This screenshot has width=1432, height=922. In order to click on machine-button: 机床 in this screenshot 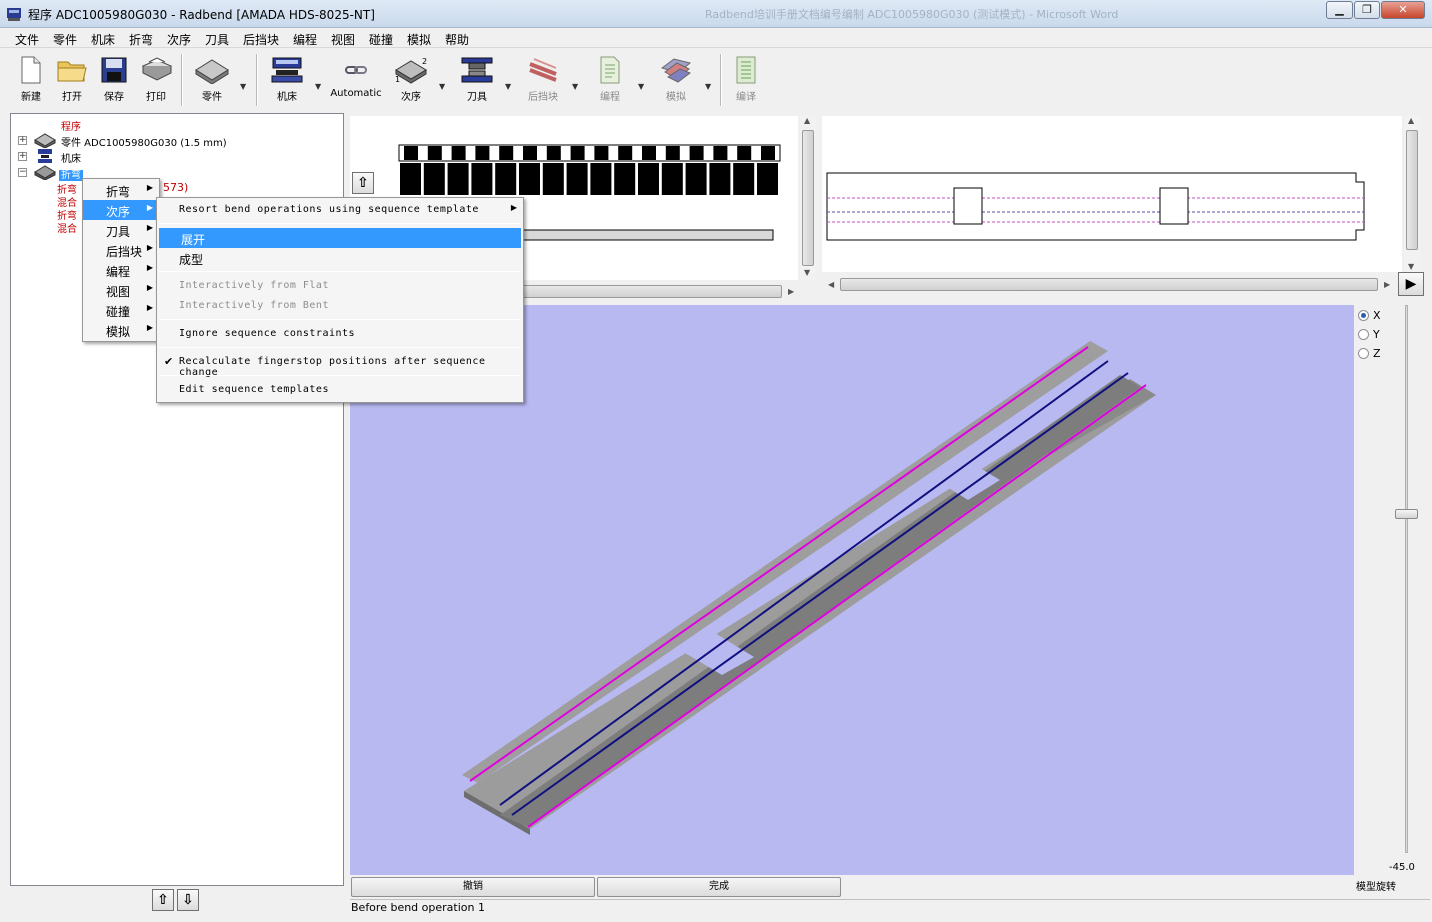, I will do `click(287, 79)`.